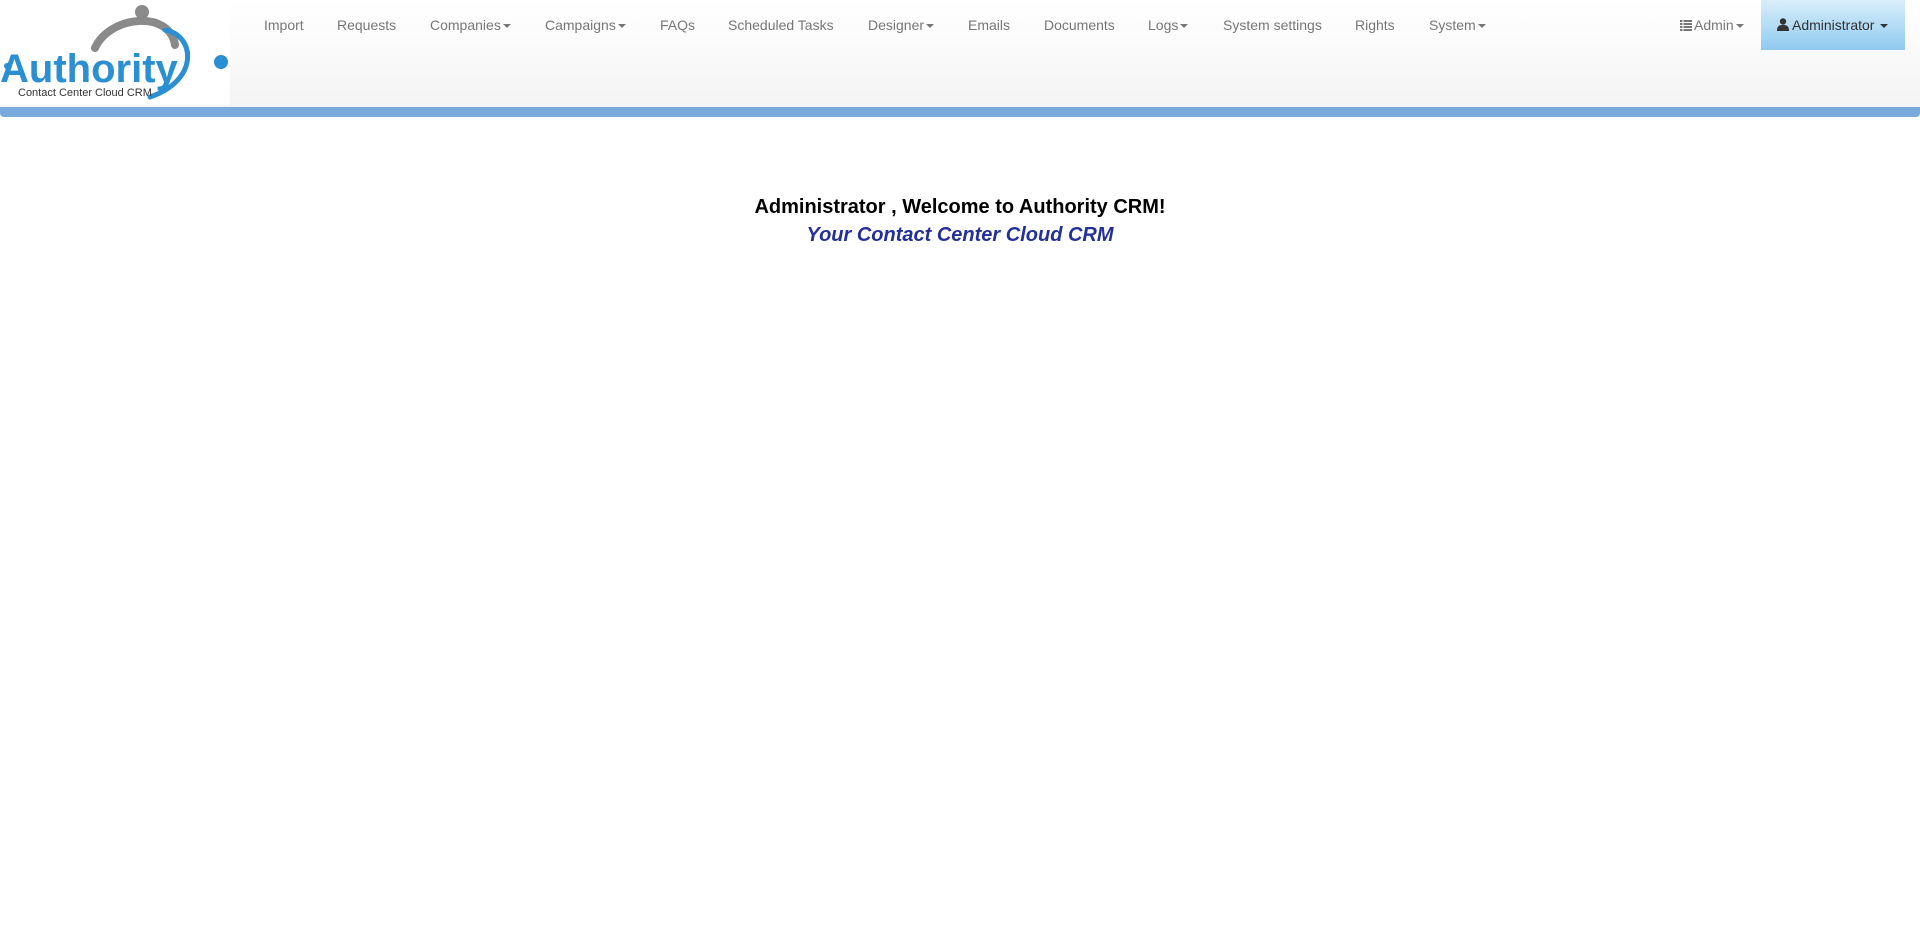 The height and width of the screenshot is (935, 1920). I want to click on nav-item-label: Logs, so click(1163, 25).